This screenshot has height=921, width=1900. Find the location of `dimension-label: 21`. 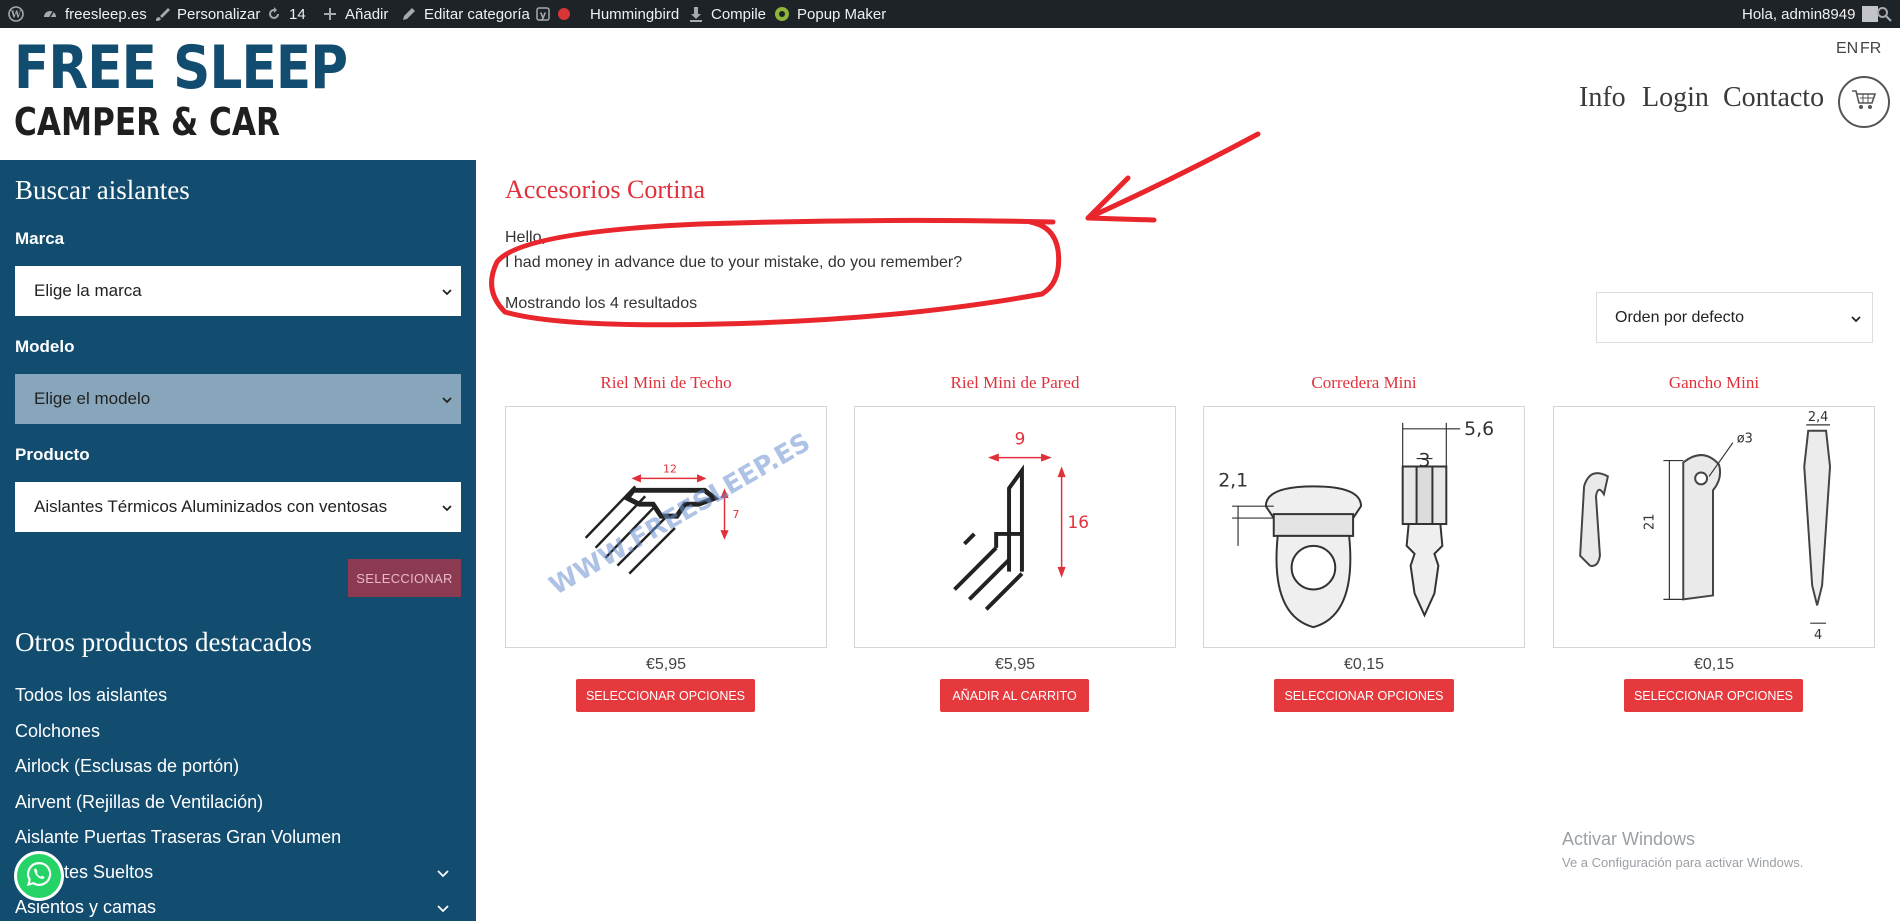

dimension-label: 21 is located at coordinates (1650, 522).